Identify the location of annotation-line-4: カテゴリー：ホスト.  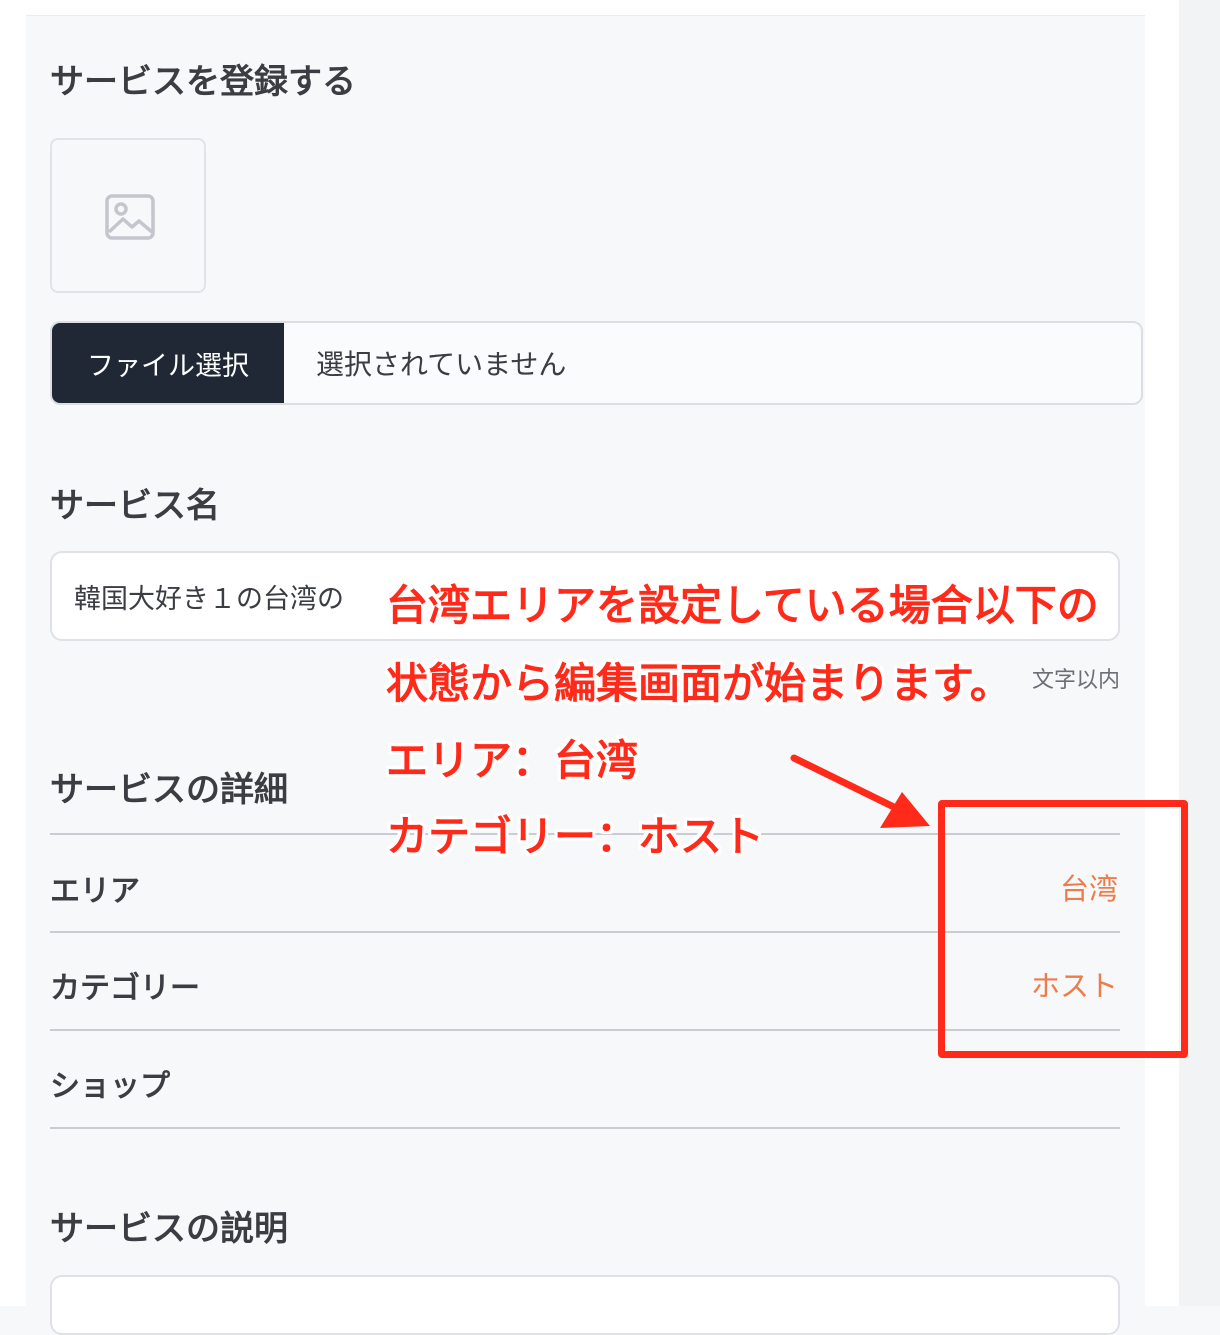
(575, 836).